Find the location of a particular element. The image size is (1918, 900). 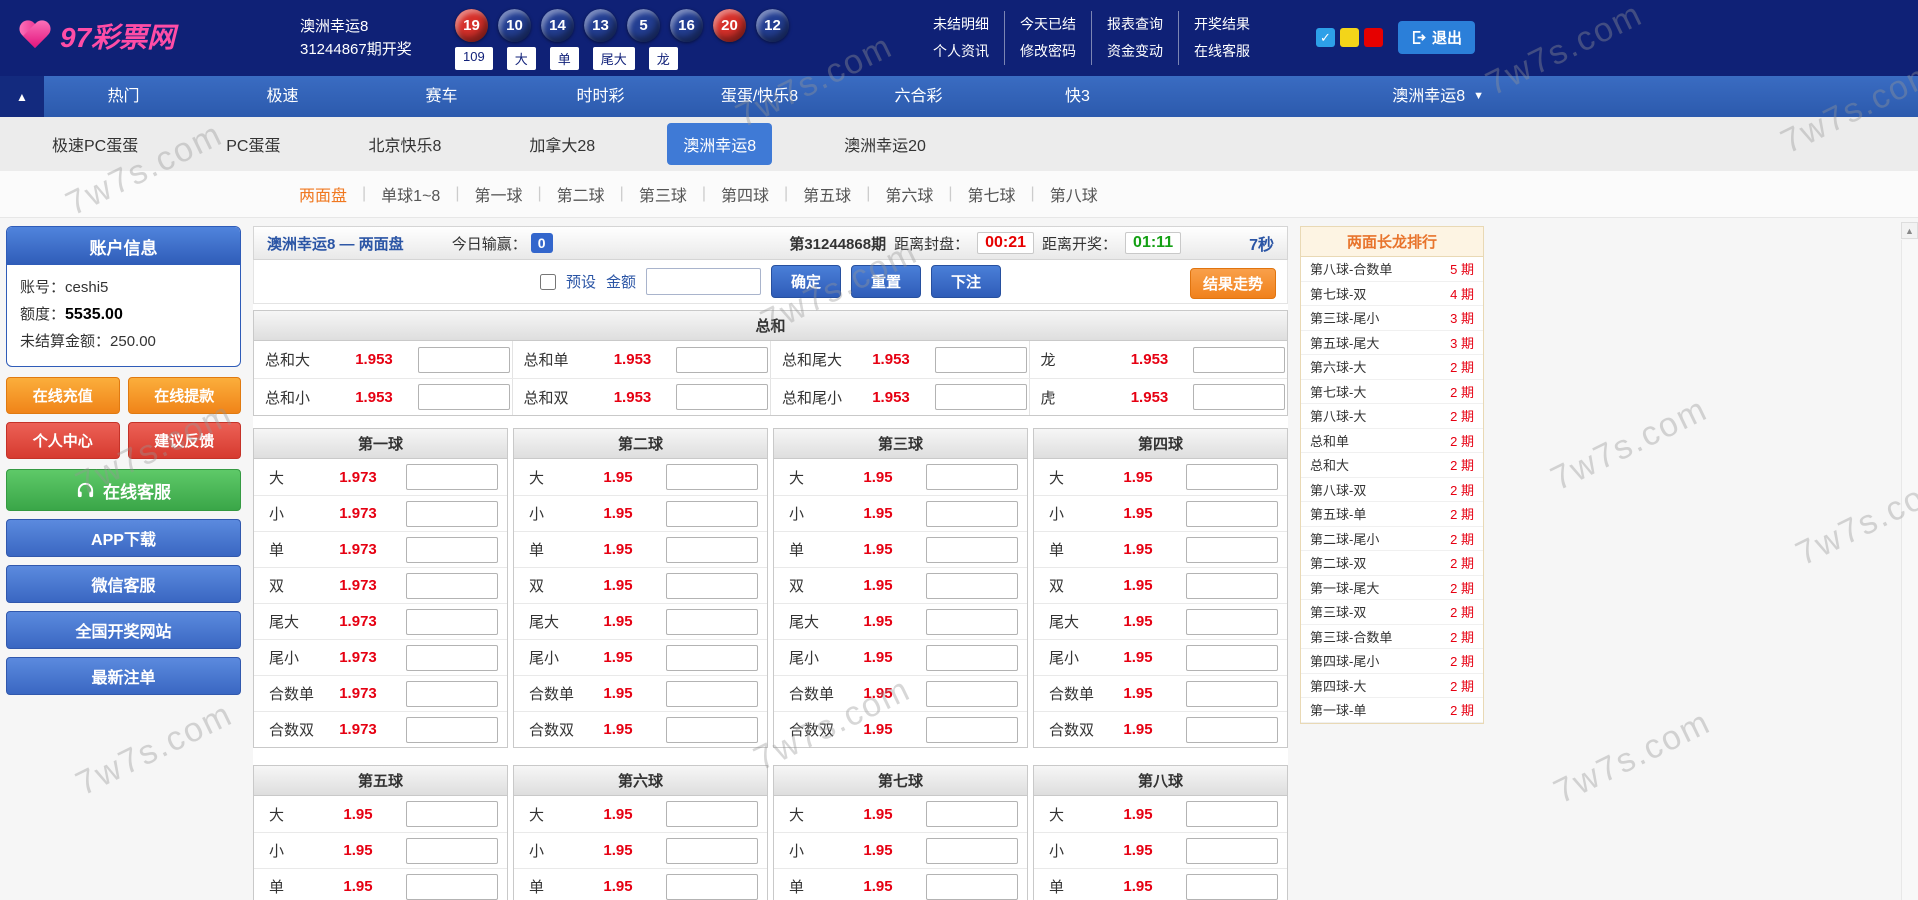

sidebar-button: 最新注单 is located at coordinates (123, 676).